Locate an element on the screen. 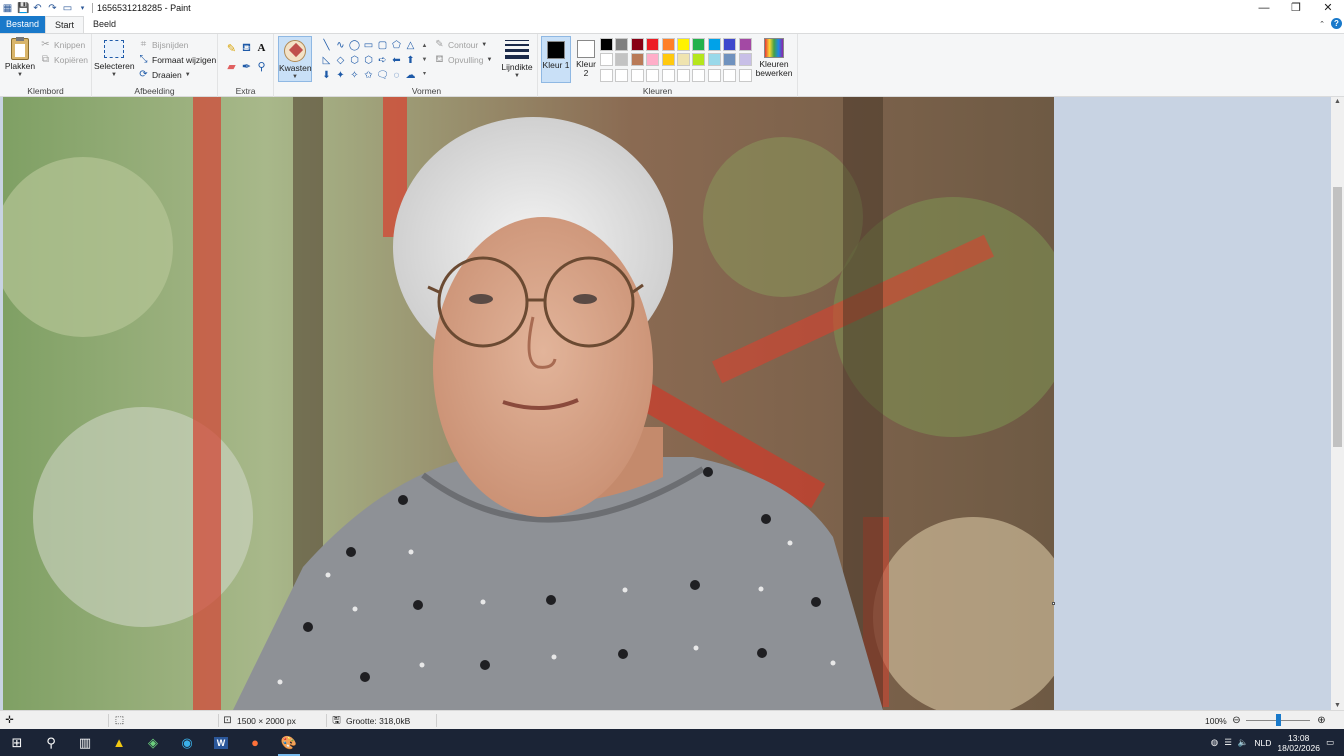  shape-curve-icon: ∿ is located at coordinates (340, 46).